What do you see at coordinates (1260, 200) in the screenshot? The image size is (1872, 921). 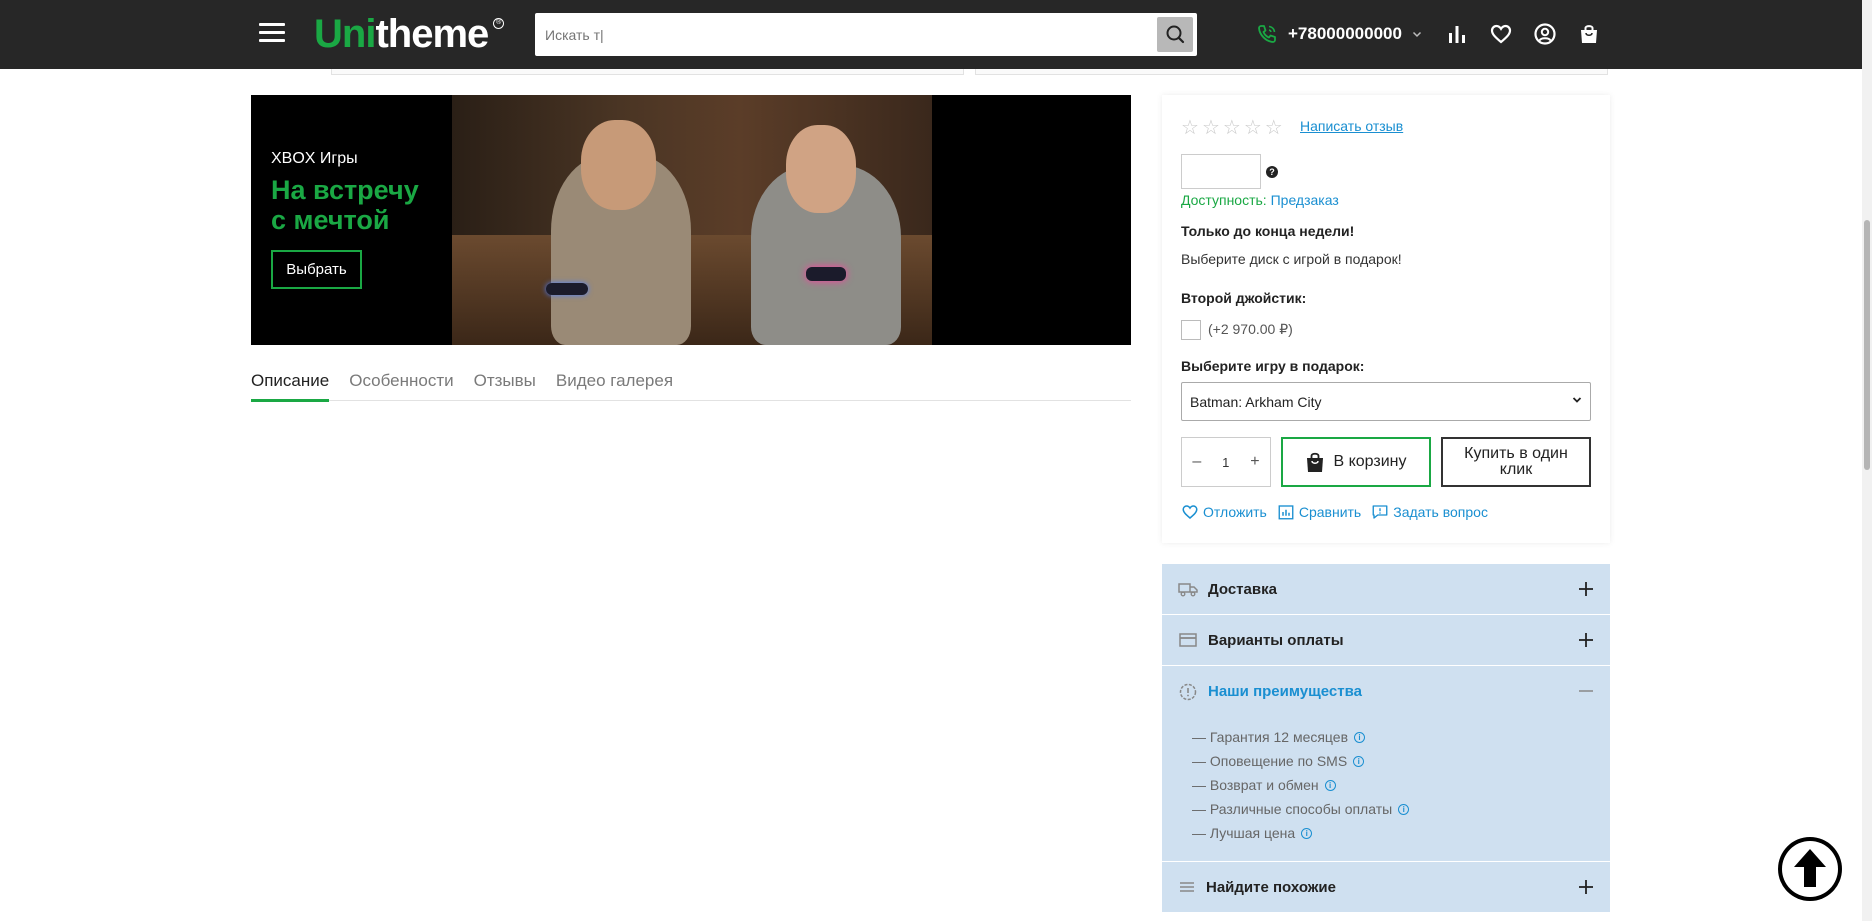 I see `availability: Доступность: Предзаказ` at bounding box center [1260, 200].